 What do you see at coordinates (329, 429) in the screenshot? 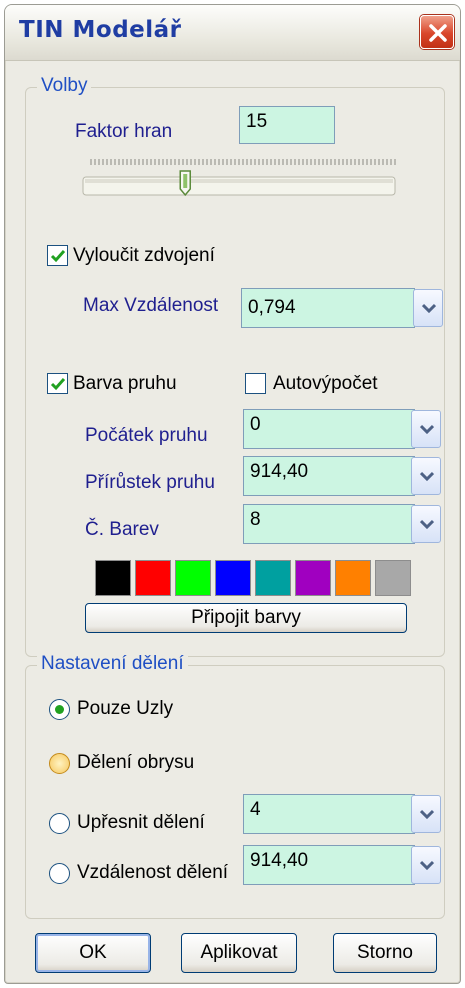
I see `pocatek-pruhu-input: 0` at bounding box center [329, 429].